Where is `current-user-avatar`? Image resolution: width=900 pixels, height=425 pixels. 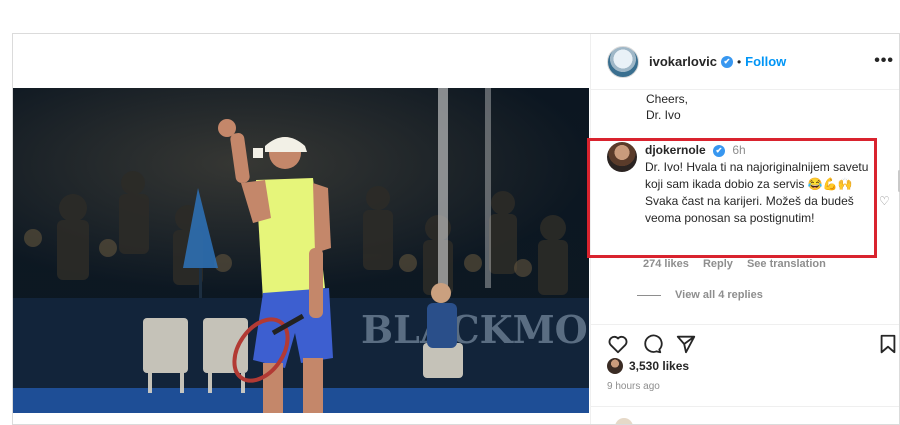 current-user-avatar is located at coordinates (624, 421).